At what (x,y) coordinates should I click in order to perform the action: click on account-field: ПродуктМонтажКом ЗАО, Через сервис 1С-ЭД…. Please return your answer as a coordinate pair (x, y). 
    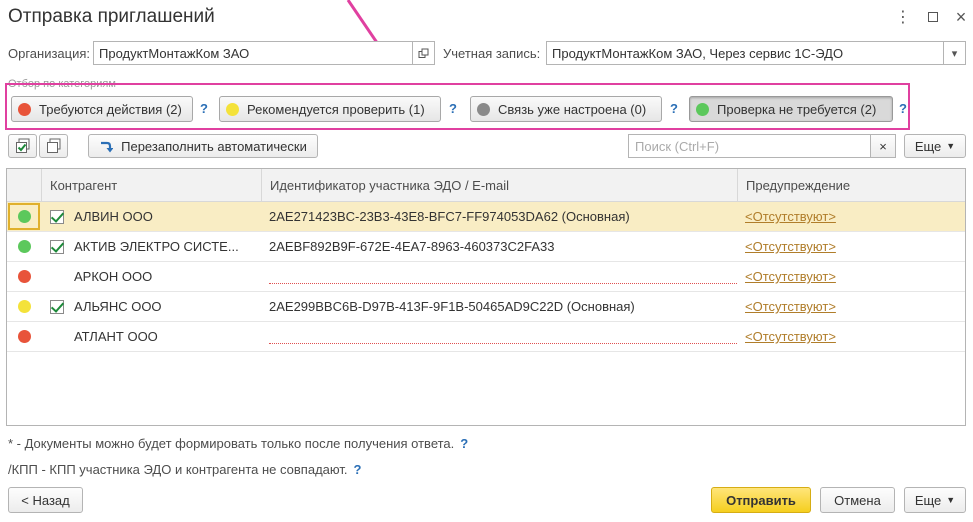
    Looking at the image, I should click on (745, 53).